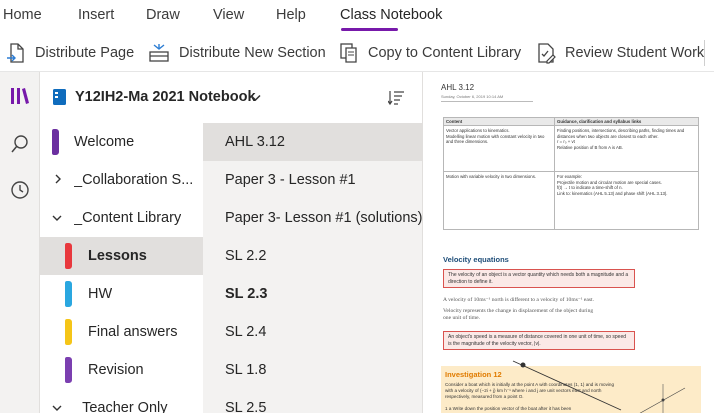  What do you see at coordinates (312, 142) in the screenshot?
I see `page-item: AHL 3.12` at bounding box center [312, 142].